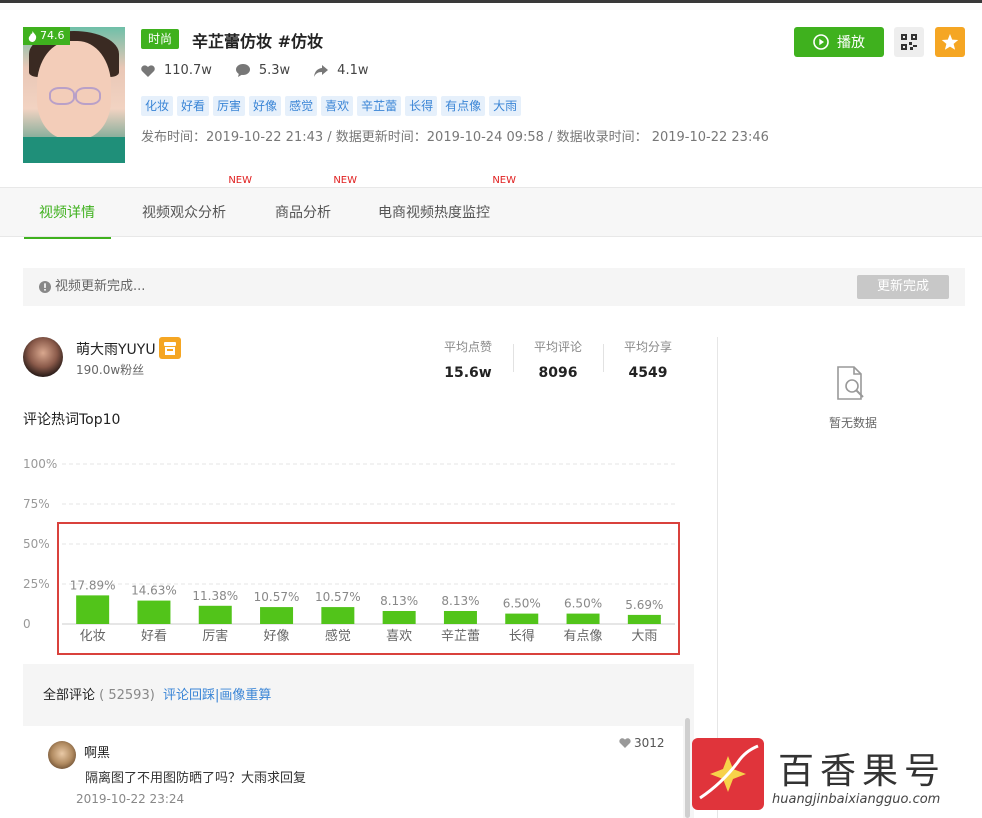  Describe the element at coordinates (856, 799) in the screenshot. I see `watermark-url: huangjinbaixiangguo.com` at that location.